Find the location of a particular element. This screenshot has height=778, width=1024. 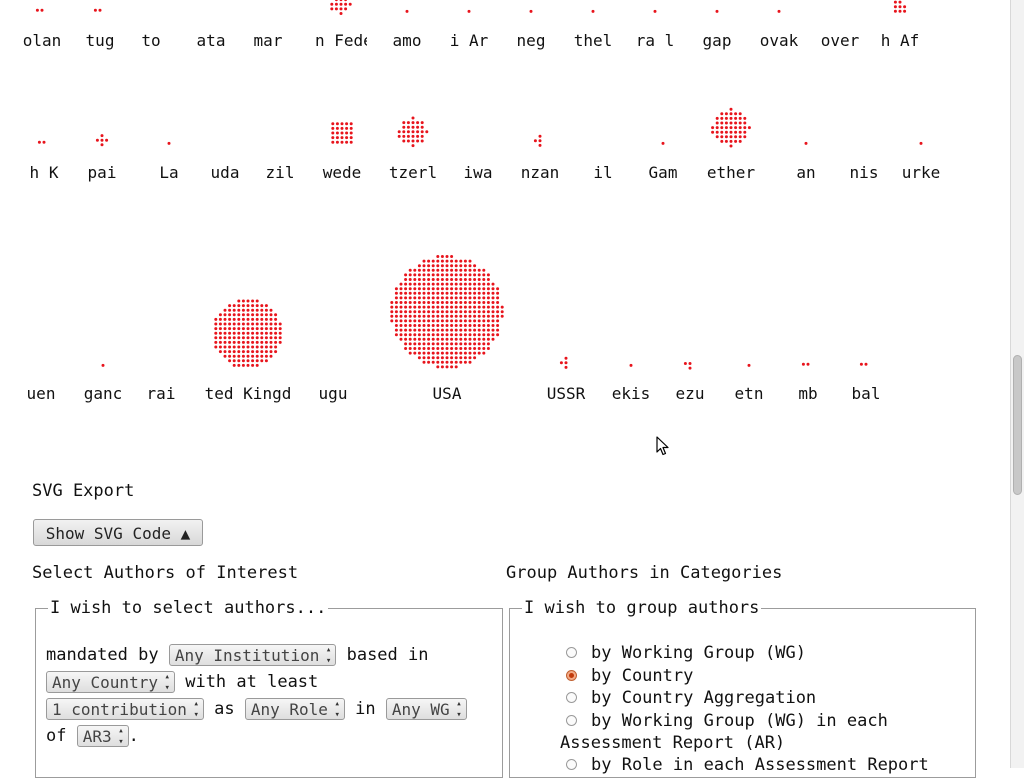

page-scrollbar is located at coordinates (1017, 384).